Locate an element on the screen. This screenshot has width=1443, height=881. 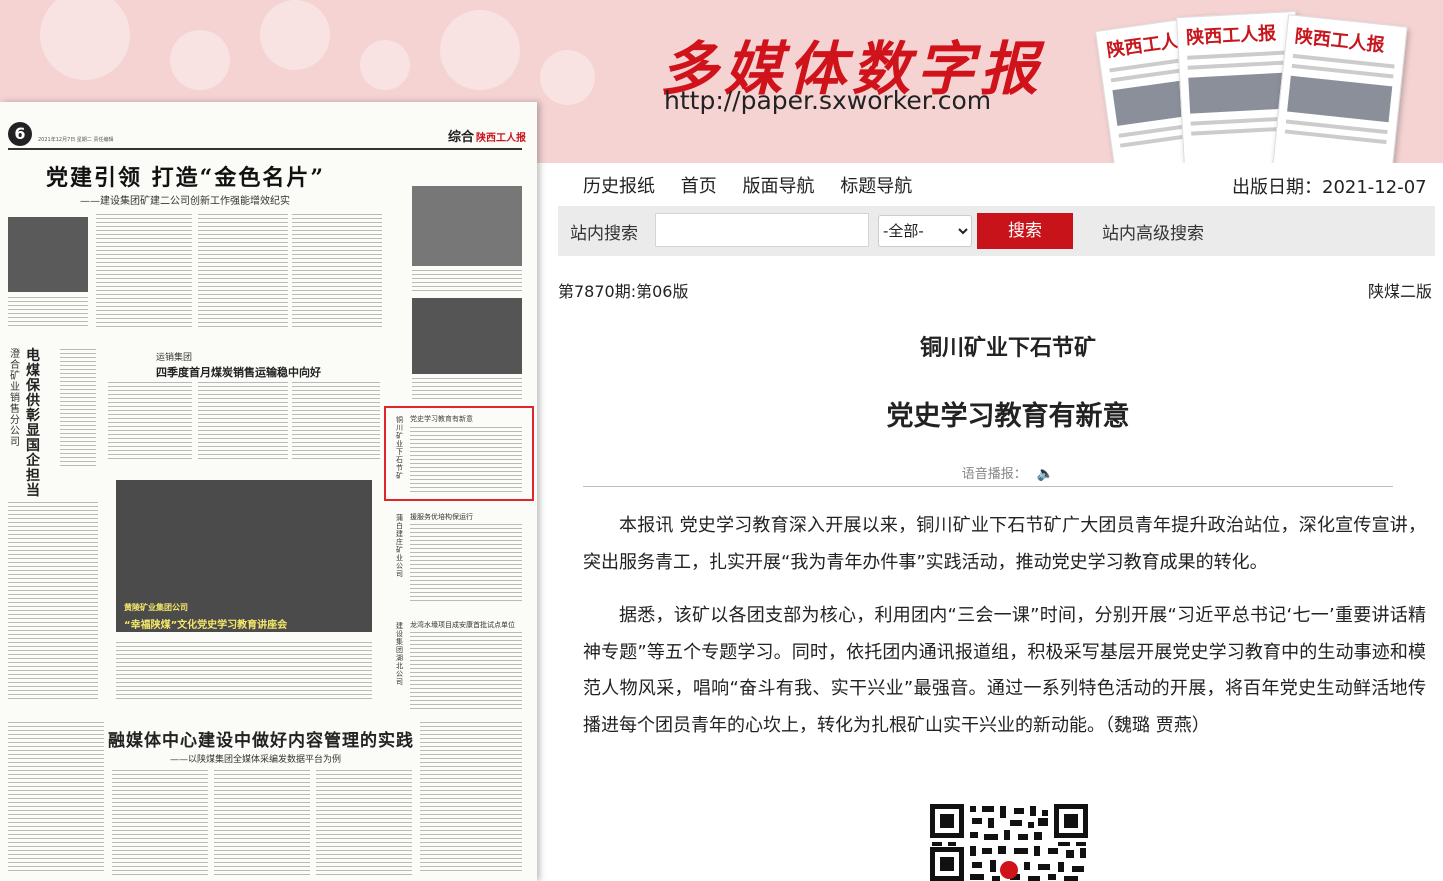
photo-caption-title: “幸福陕煤”文化党史学习教育讲座会 is located at coordinates (206, 625).